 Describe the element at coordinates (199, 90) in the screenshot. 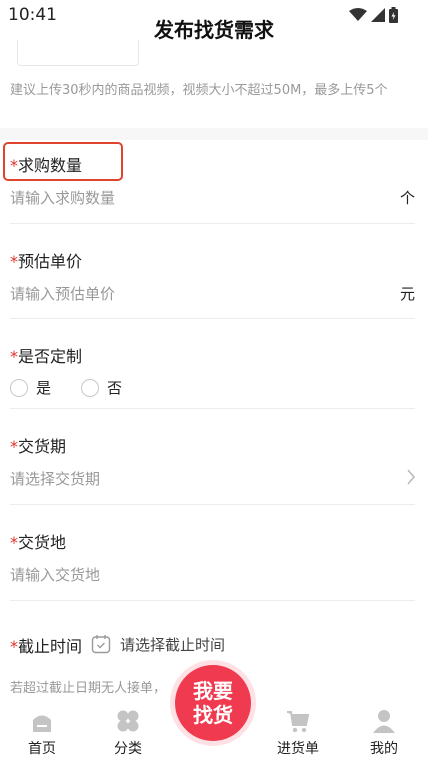

I see `upload-hint: 建议上传30秒内的商品视频，视频大小不超过50M，最多上传5个` at that location.